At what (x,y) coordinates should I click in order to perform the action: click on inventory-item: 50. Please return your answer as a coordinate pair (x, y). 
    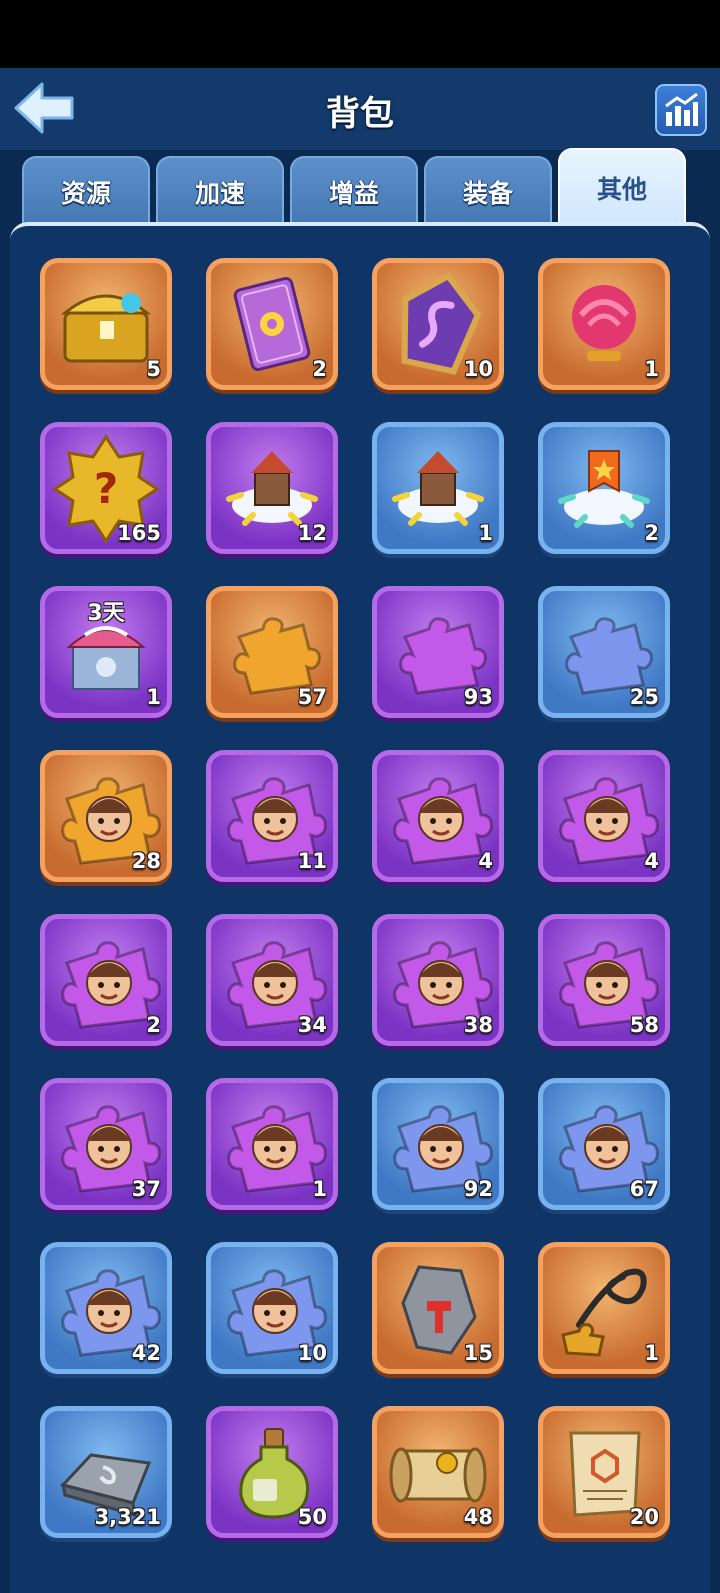
    Looking at the image, I should click on (272, 1472).